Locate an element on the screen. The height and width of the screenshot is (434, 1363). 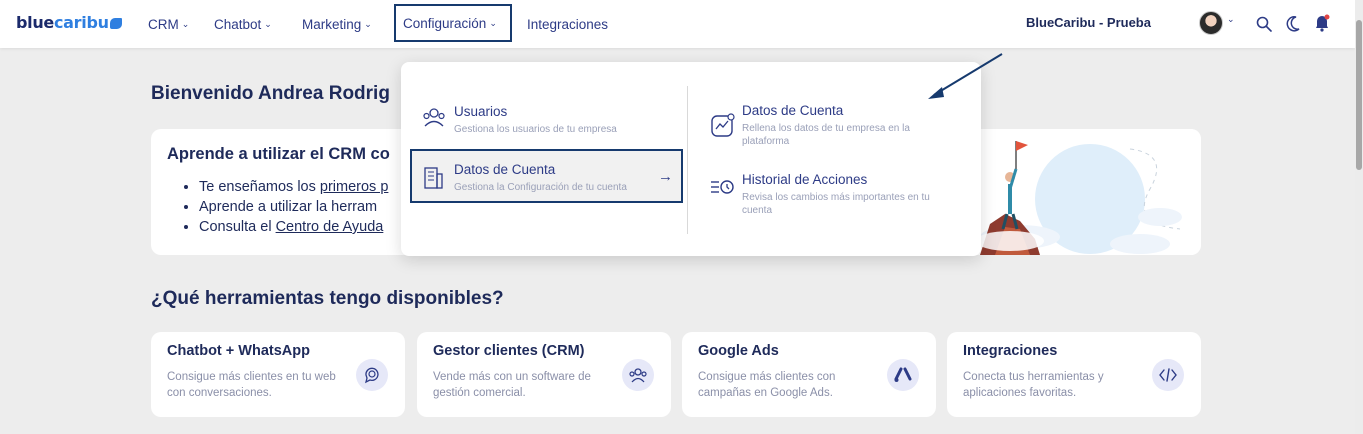
search-icon is located at coordinates (1264, 24).